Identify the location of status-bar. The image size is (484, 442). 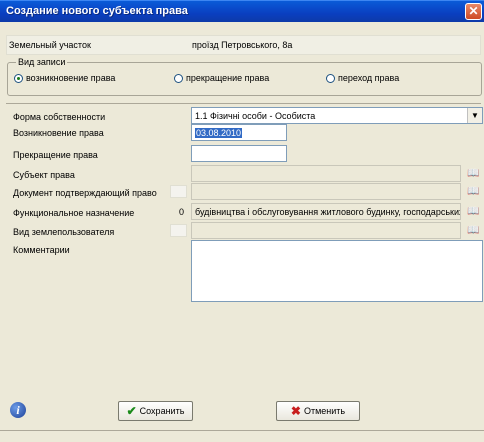
(242, 436).